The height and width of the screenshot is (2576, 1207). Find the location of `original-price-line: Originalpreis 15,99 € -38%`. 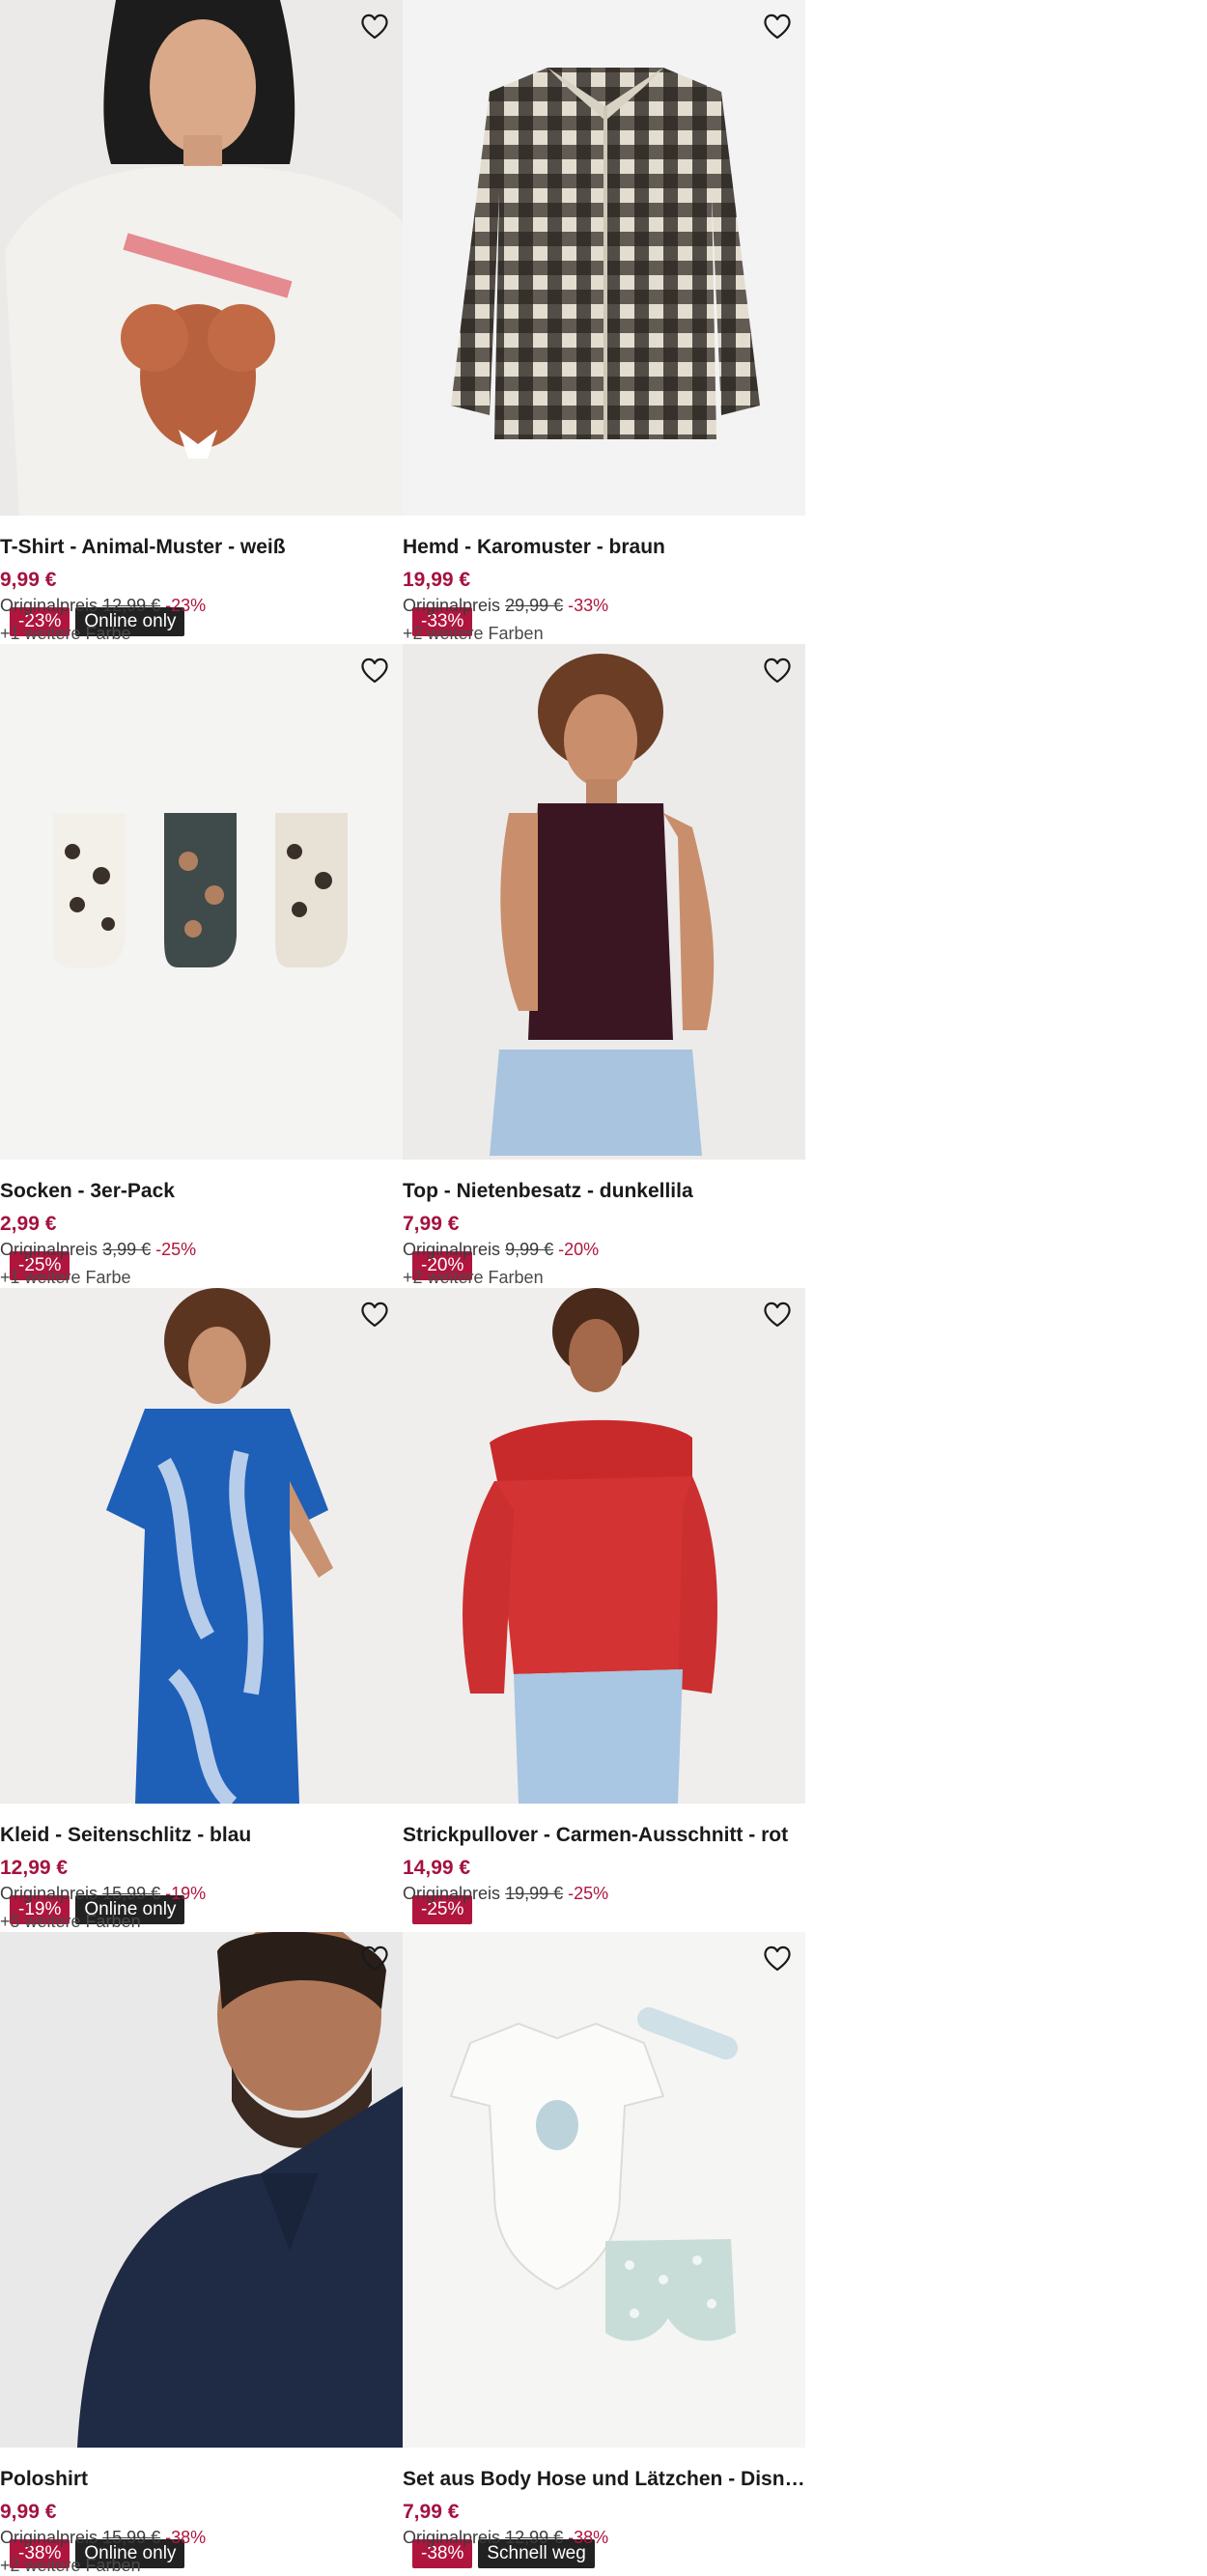

original-price-line: Originalpreis 15,99 € -38% is located at coordinates (202, 2538).